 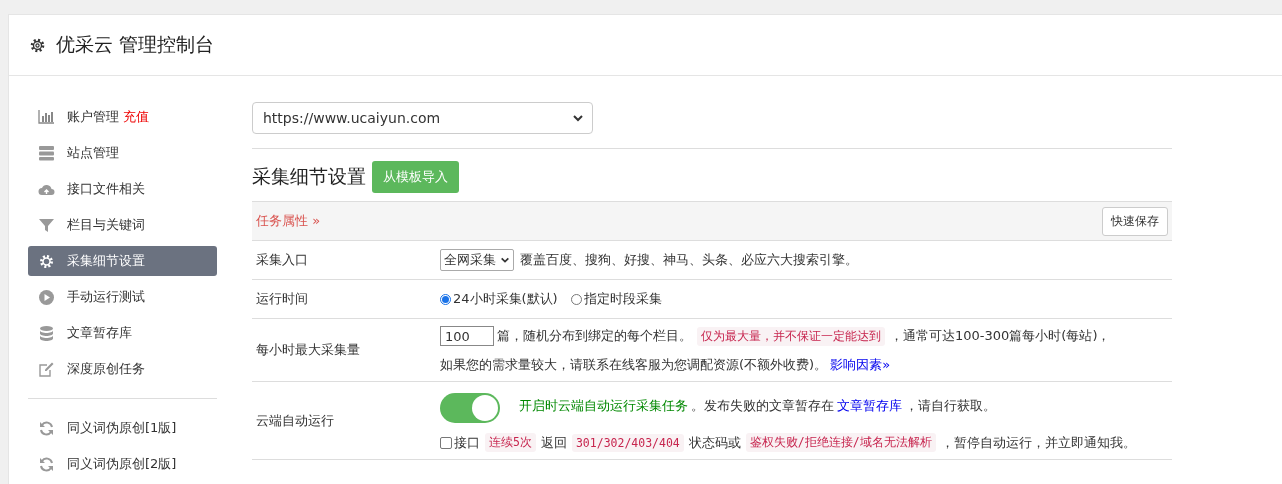 I want to click on recharge-link: 充值, so click(x=136, y=116).